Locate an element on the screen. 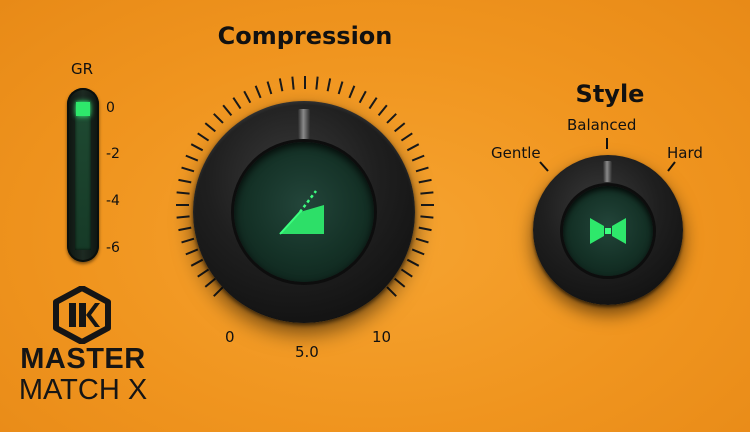 The image size is (750, 432). style-knob-indicator is located at coordinates (607, 171).